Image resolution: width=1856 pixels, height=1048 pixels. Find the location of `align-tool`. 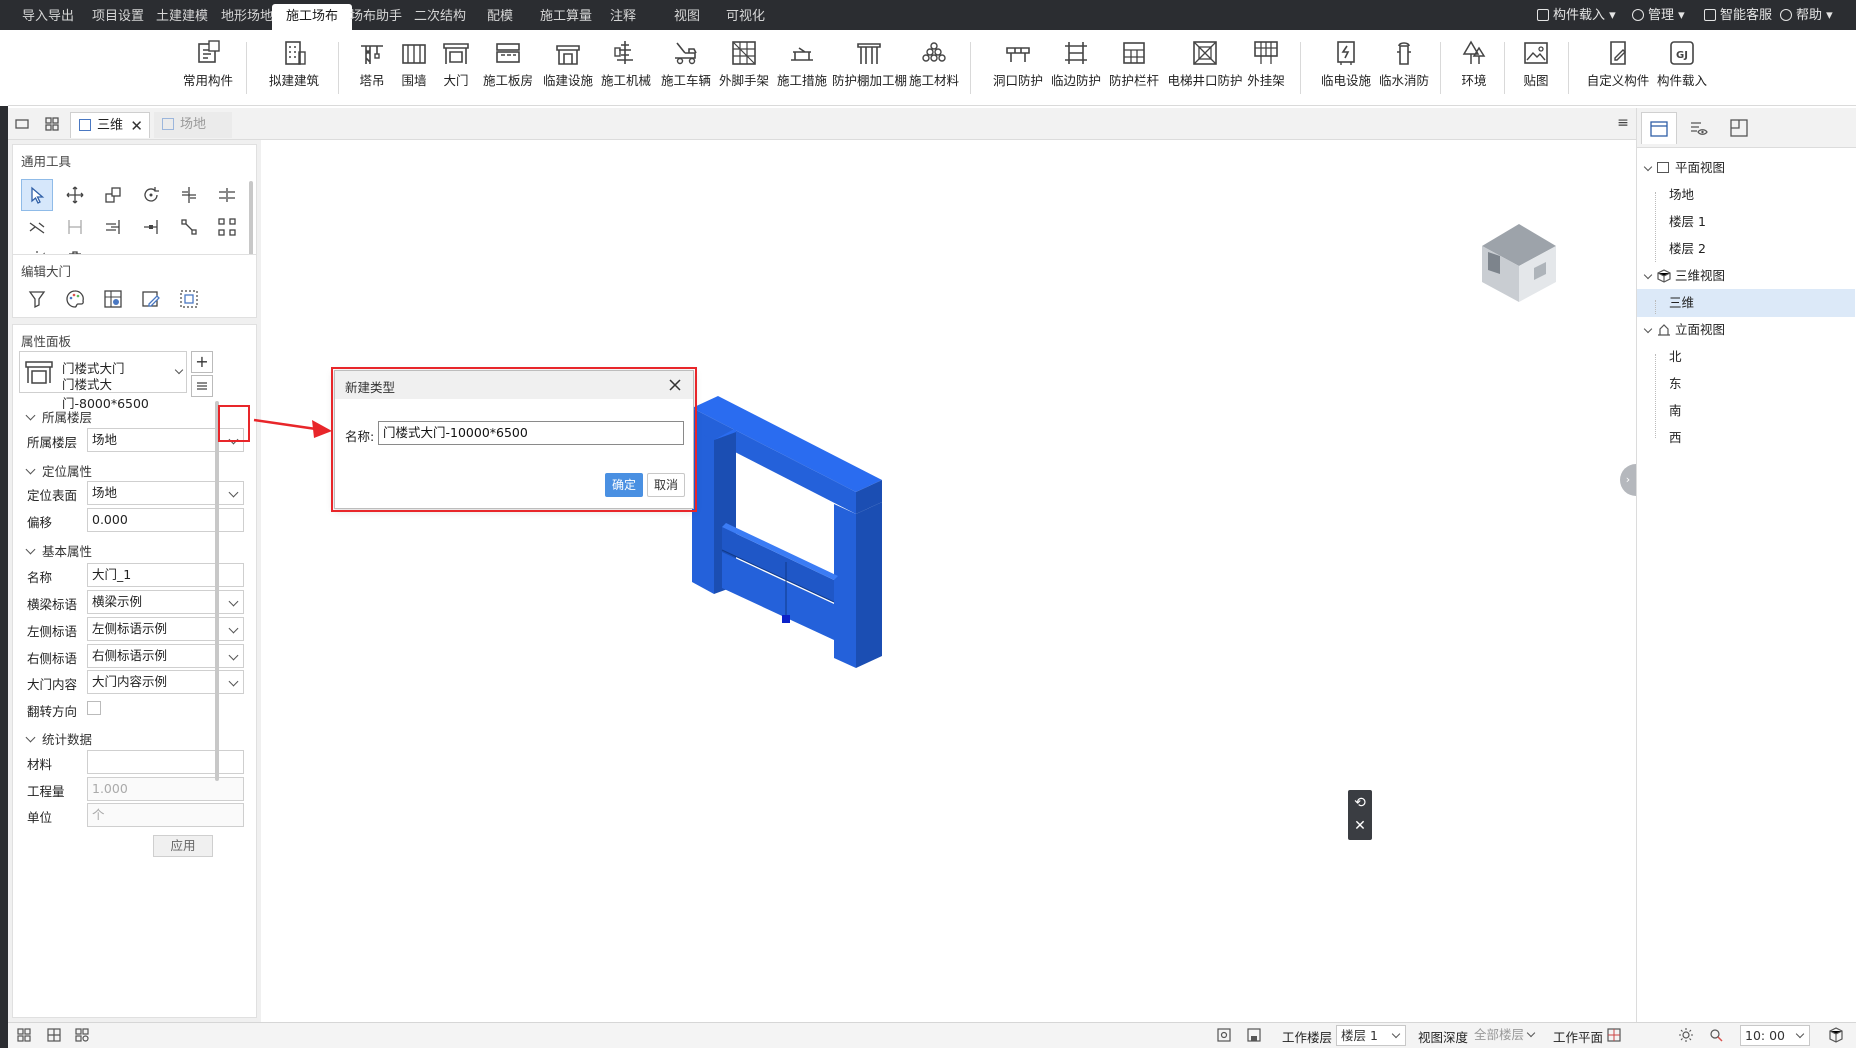

align-tool is located at coordinates (189, 195).